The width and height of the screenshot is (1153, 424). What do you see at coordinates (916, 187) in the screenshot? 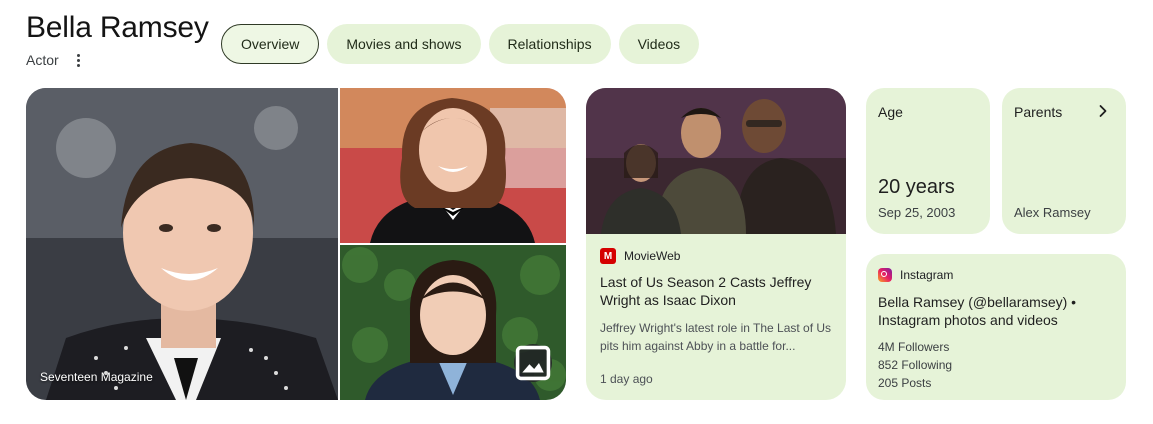
I see `age-value: 20 years` at bounding box center [916, 187].